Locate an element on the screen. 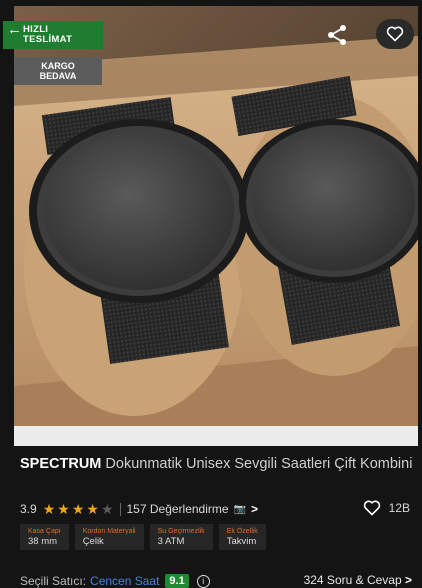  spec-chip: Su Geçirmezlik 3 ATM is located at coordinates (181, 537).